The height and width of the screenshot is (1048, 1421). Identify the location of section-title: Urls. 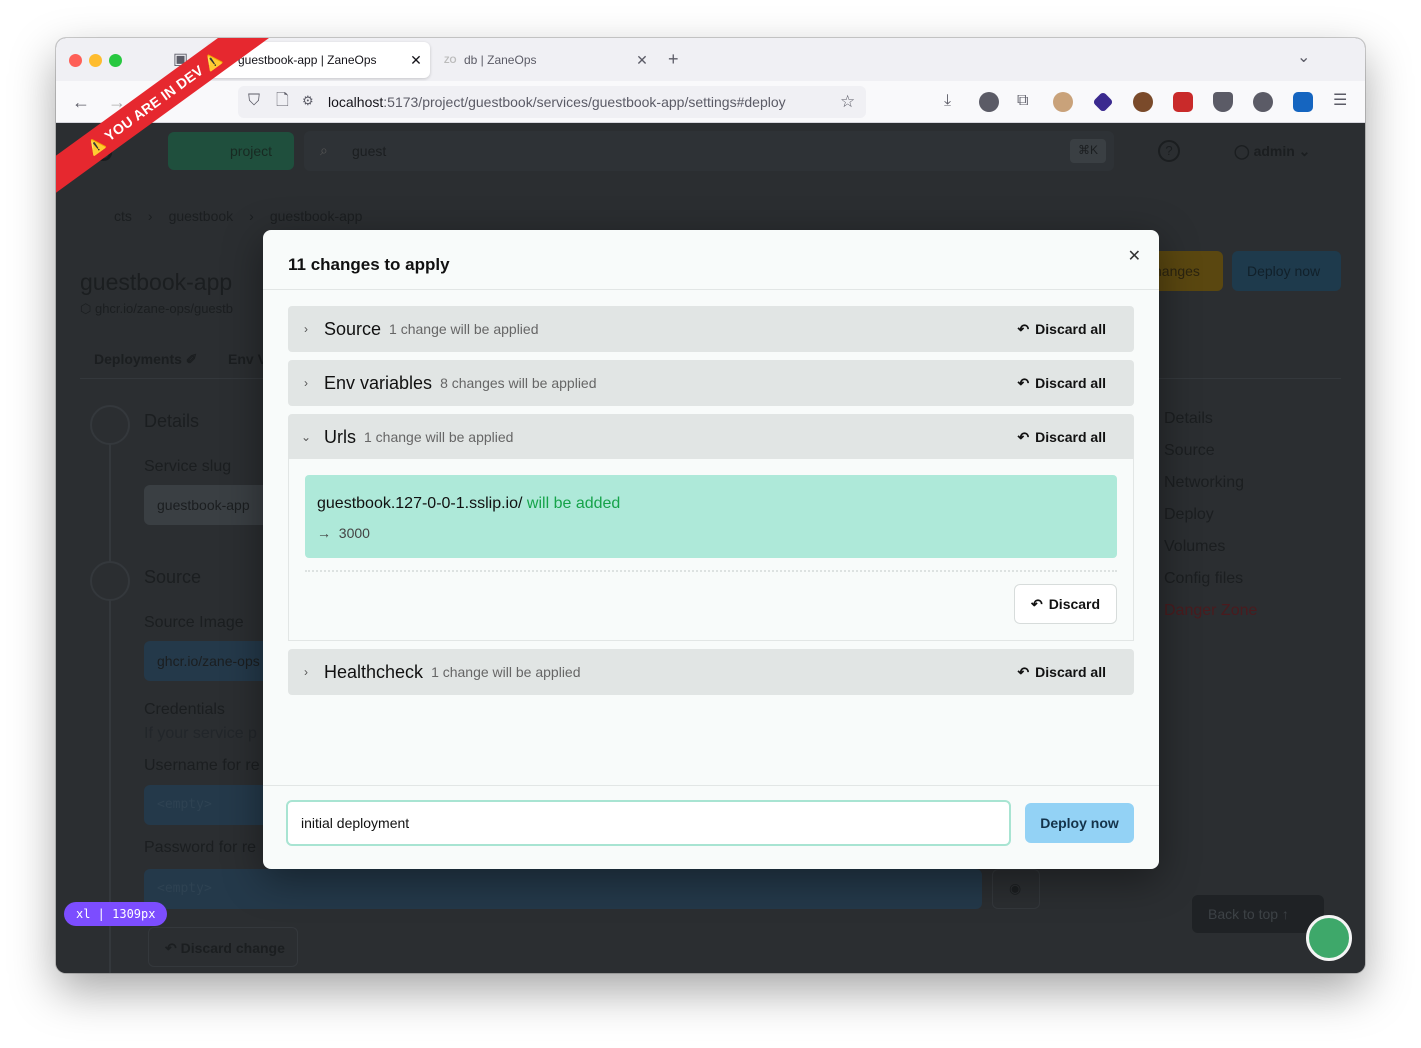
(340, 436).